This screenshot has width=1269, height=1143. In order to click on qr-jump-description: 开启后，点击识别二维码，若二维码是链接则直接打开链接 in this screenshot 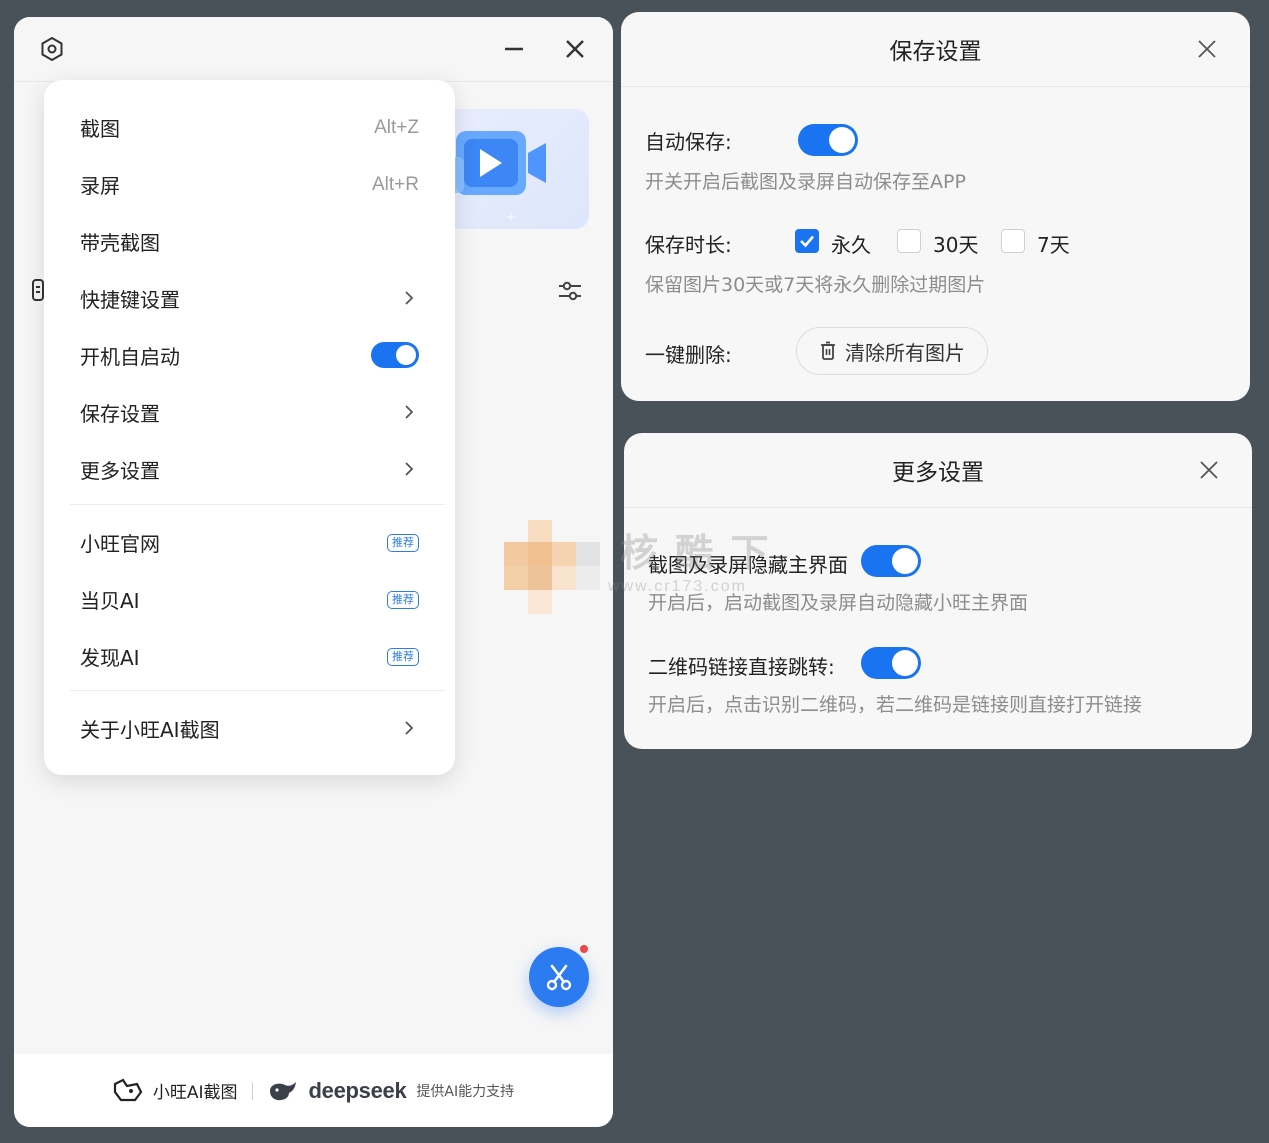, I will do `click(895, 705)`.